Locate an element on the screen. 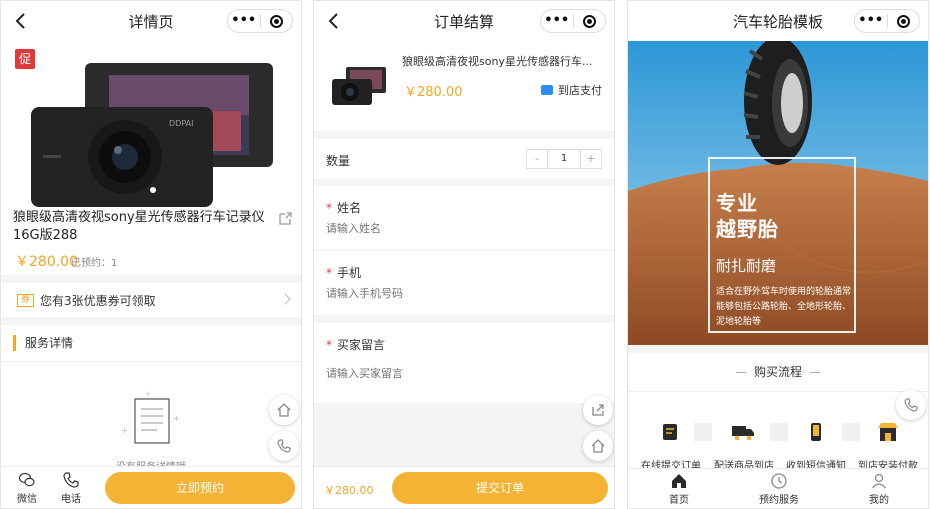  bottom-action-bar: 微信 电话 立即预约 is located at coordinates (151, 487).